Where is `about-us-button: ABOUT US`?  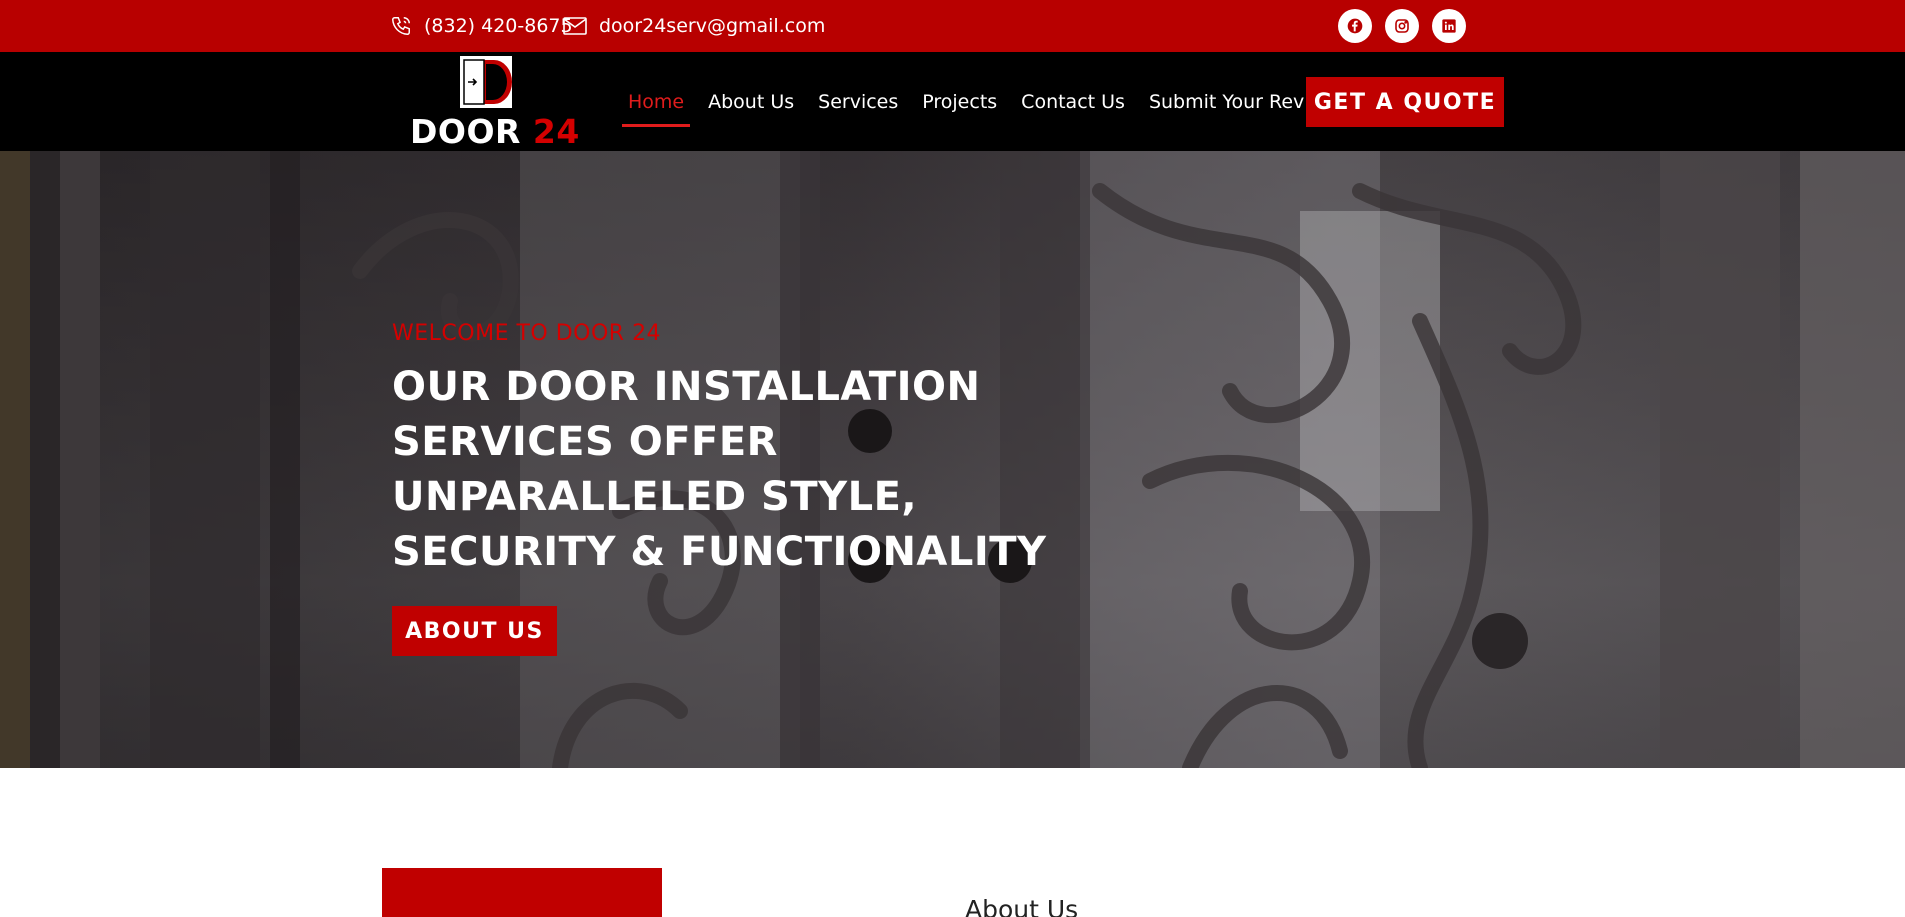
about-us-button: ABOUT US is located at coordinates (474, 631).